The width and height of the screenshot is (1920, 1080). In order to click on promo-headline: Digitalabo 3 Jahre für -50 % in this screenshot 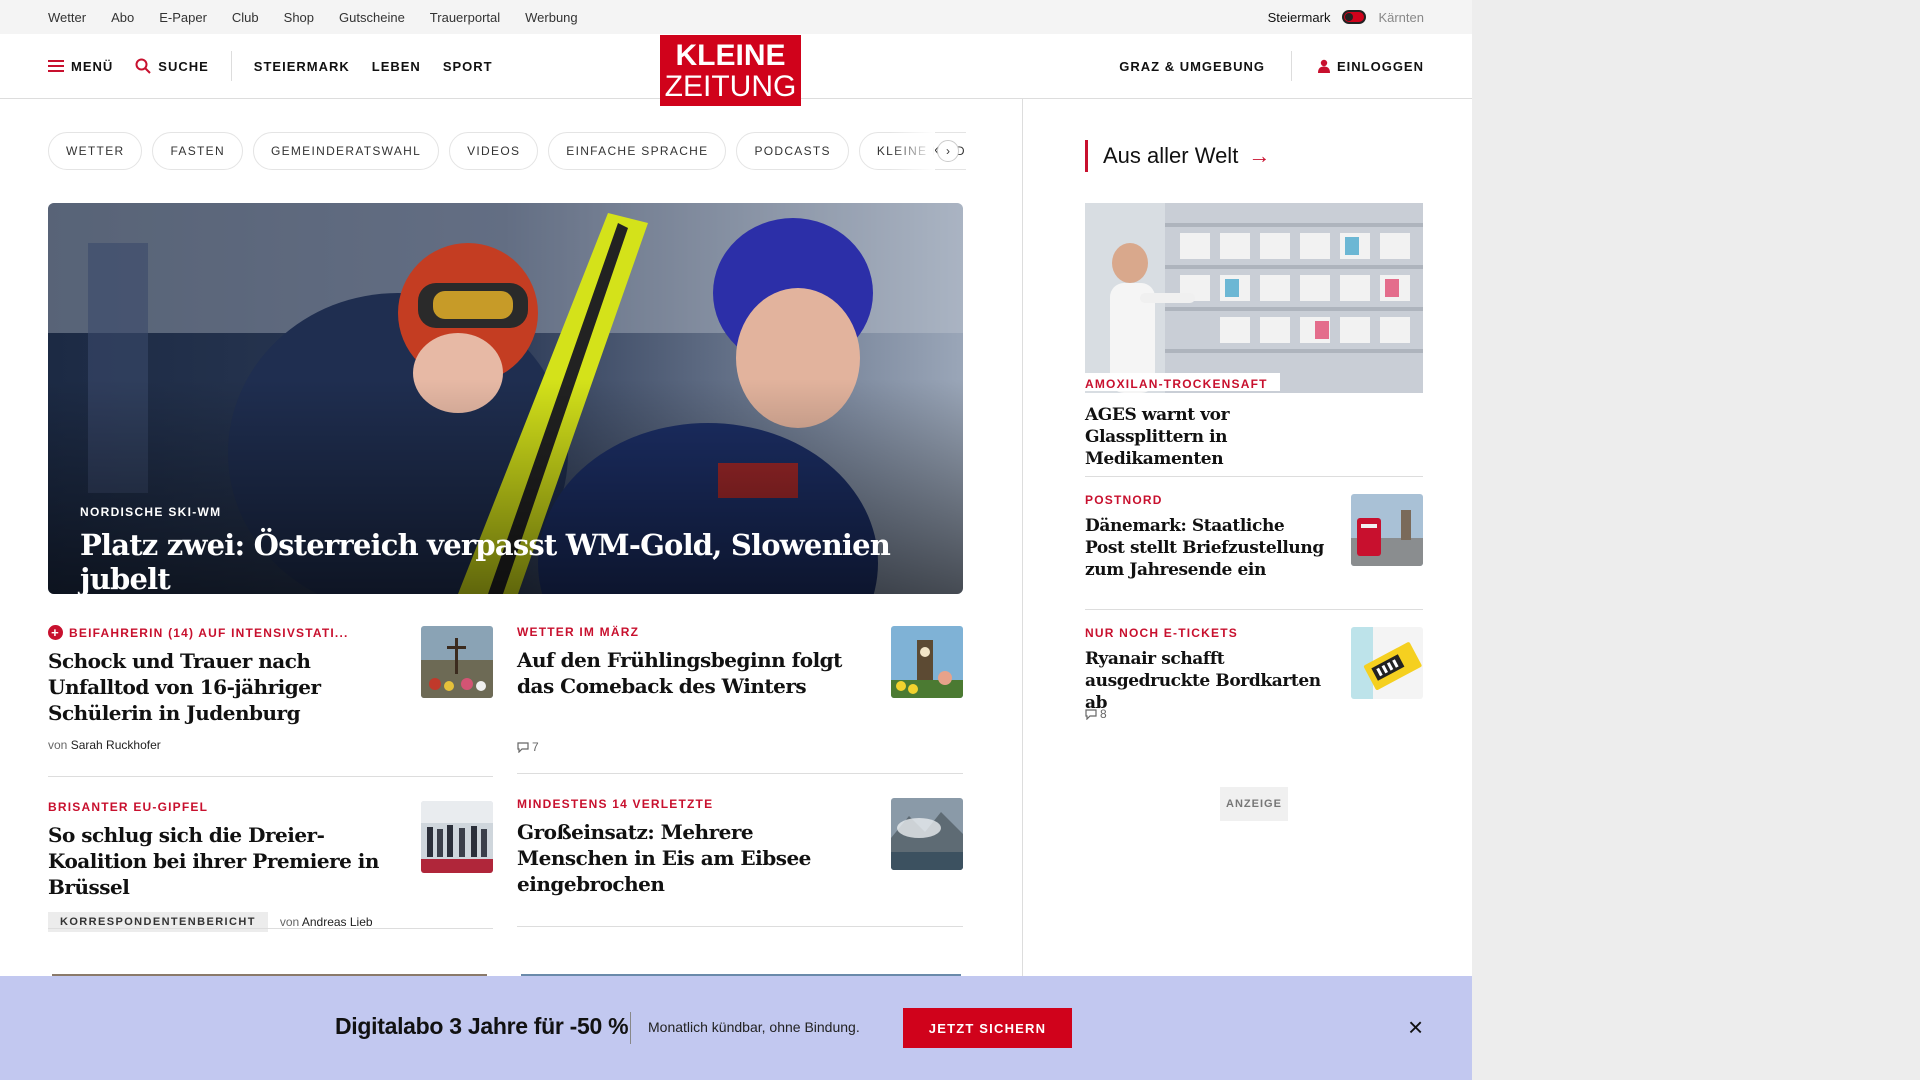, I will do `click(482, 1026)`.